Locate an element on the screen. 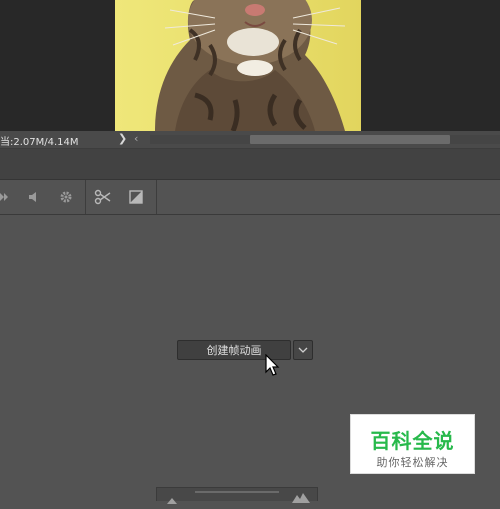  scrollbar-thumb is located at coordinates (350, 139).